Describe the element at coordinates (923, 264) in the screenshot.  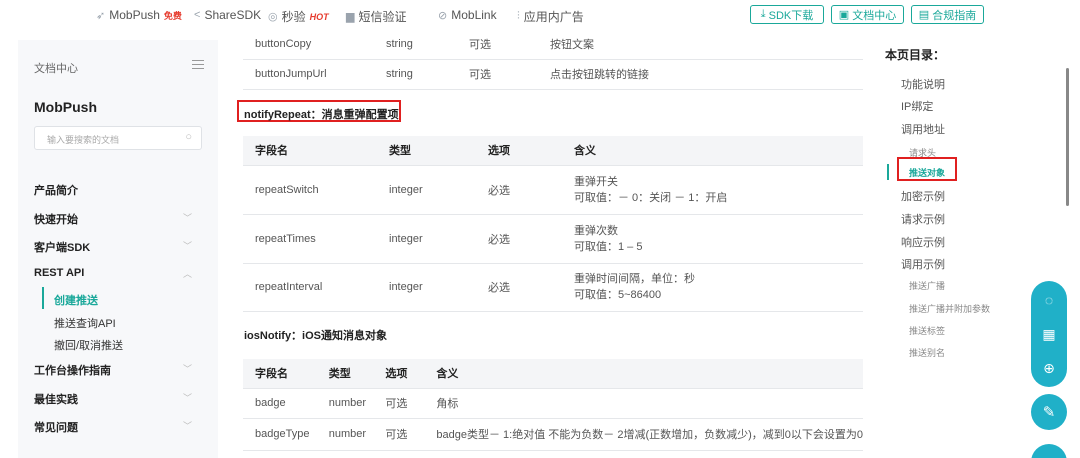
I see `toc-item: 调用示例` at that location.